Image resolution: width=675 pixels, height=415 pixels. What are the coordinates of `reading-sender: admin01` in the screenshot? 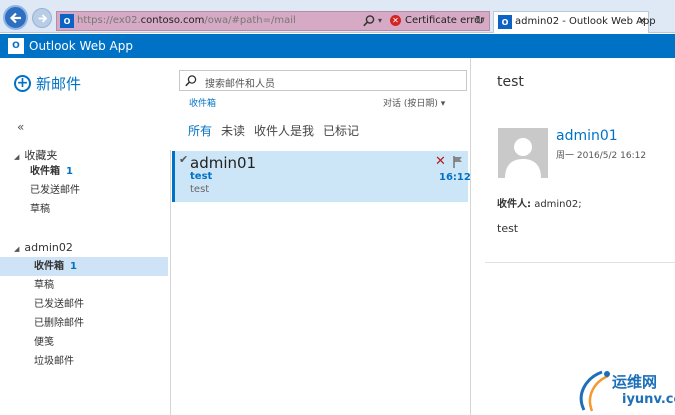 It's located at (587, 136).